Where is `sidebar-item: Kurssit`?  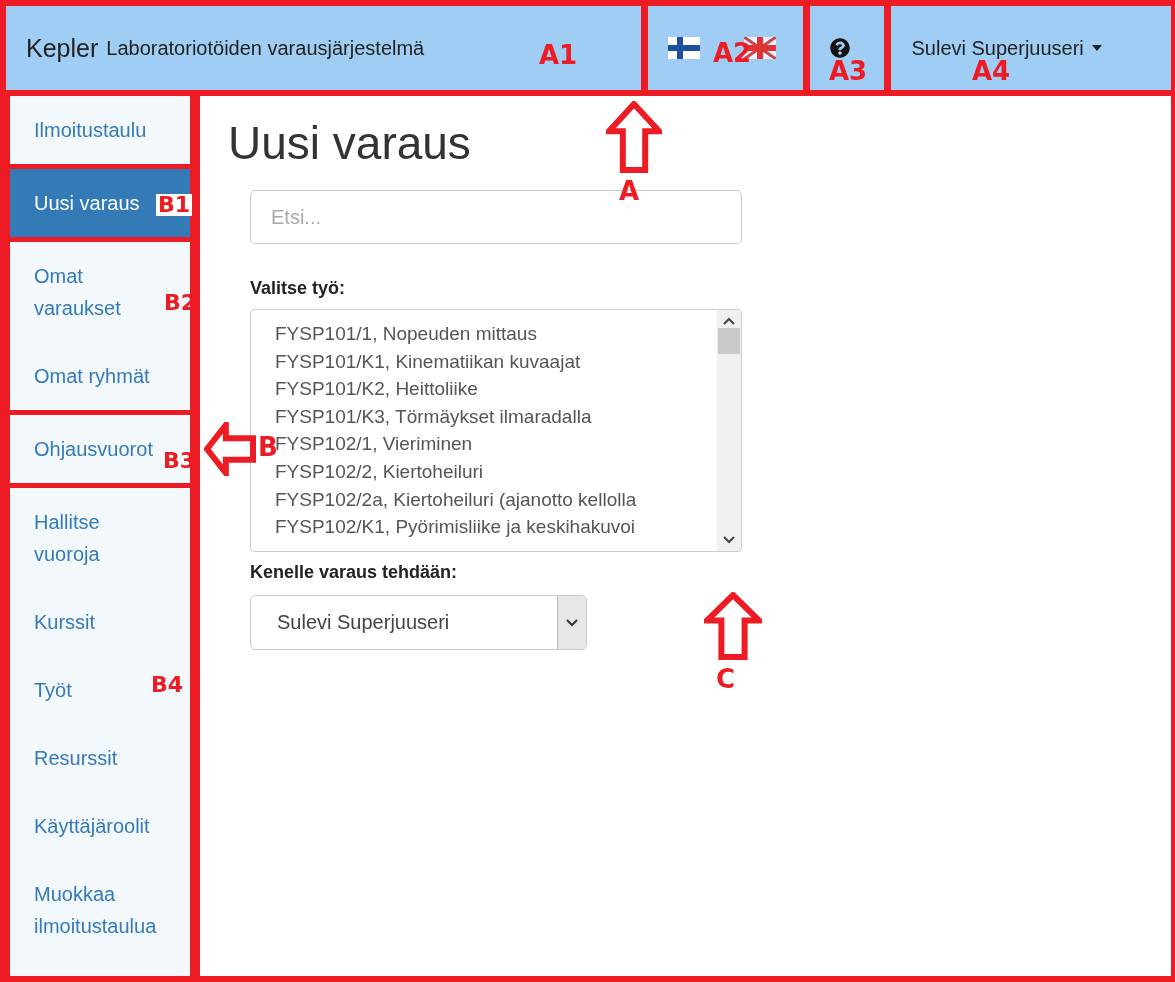
sidebar-item: Kurssit is located at coordinates (65, 622).